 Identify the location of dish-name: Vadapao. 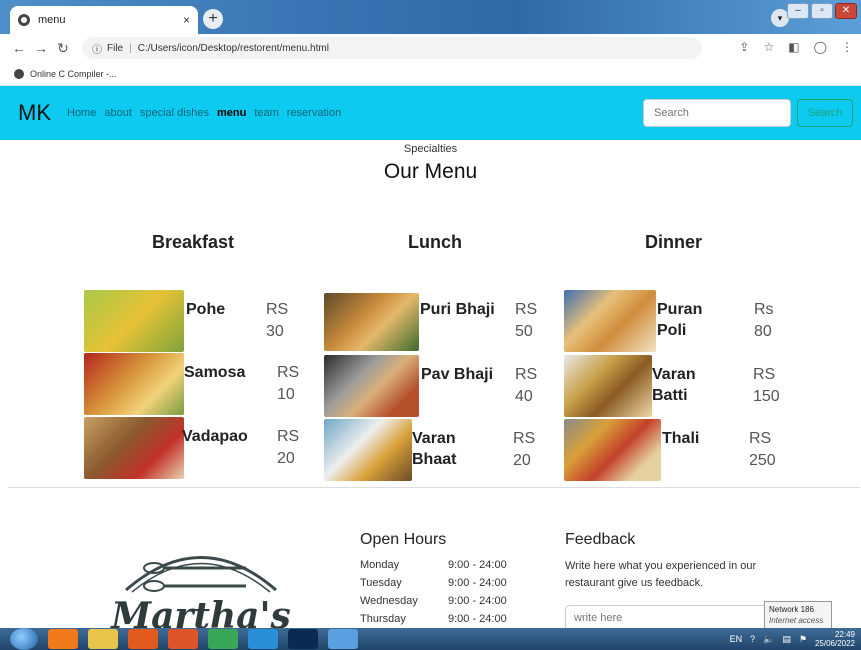
(215, 436).